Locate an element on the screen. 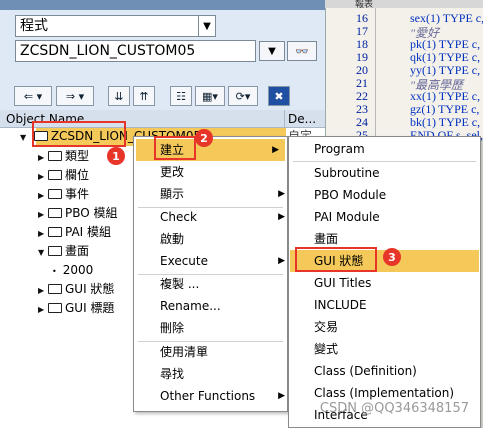  find-icon: ▦▾ is located at coordinates (210, 96).